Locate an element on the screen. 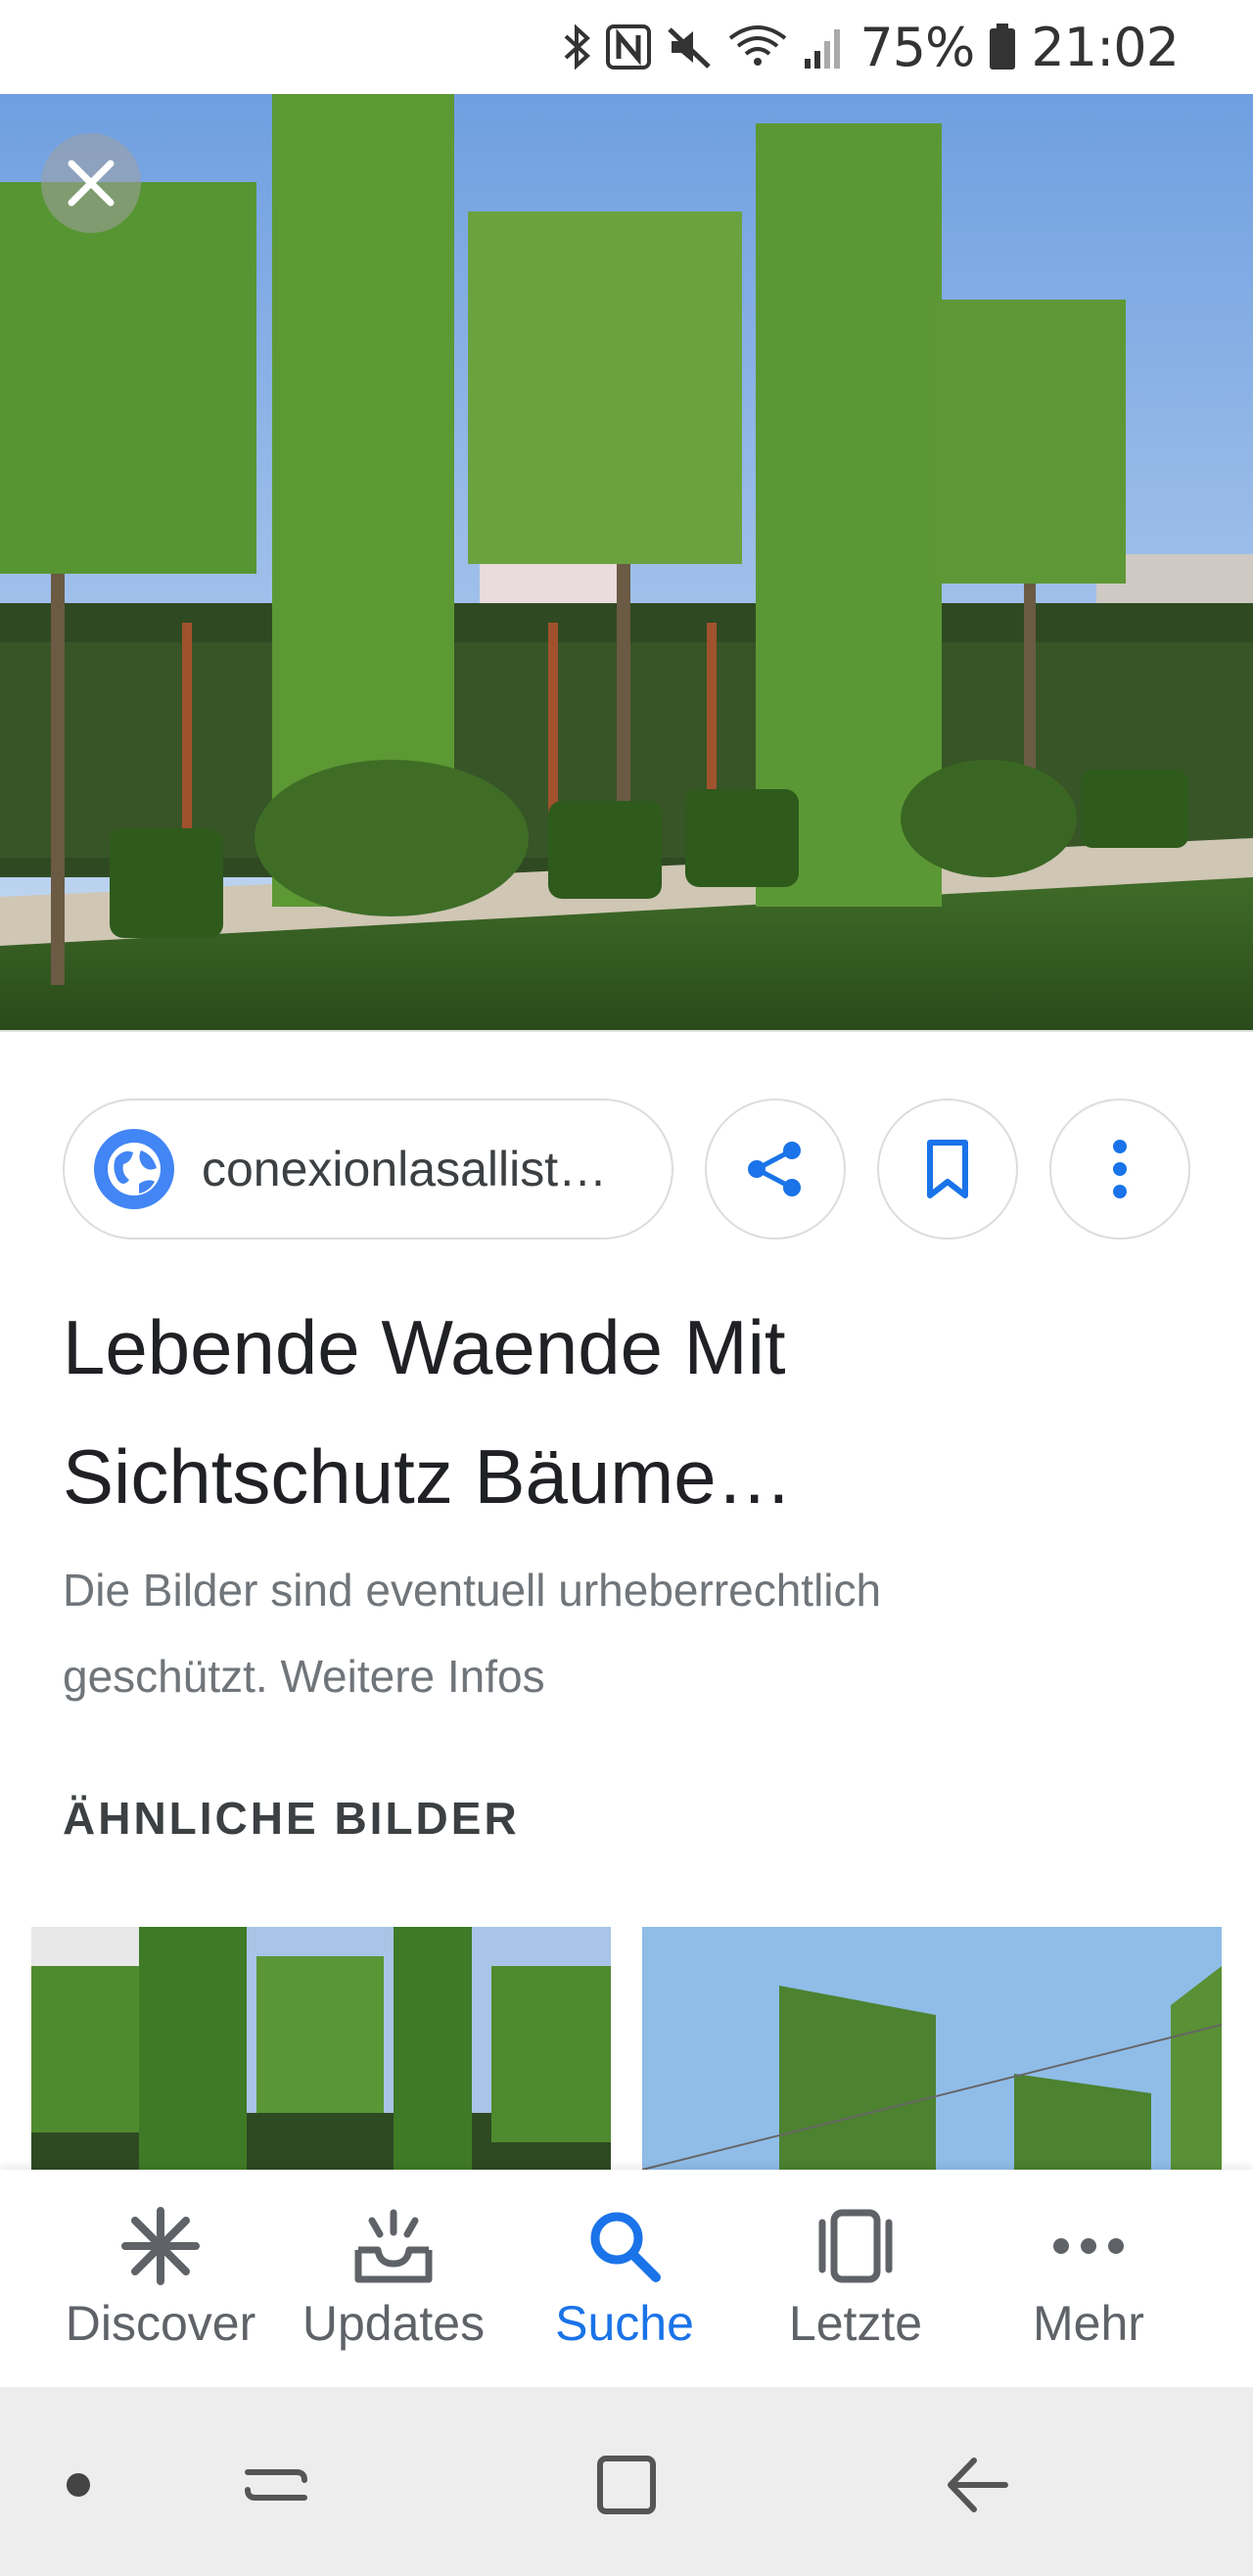  recent-apps-icon is located at coordinates (276, 2485).